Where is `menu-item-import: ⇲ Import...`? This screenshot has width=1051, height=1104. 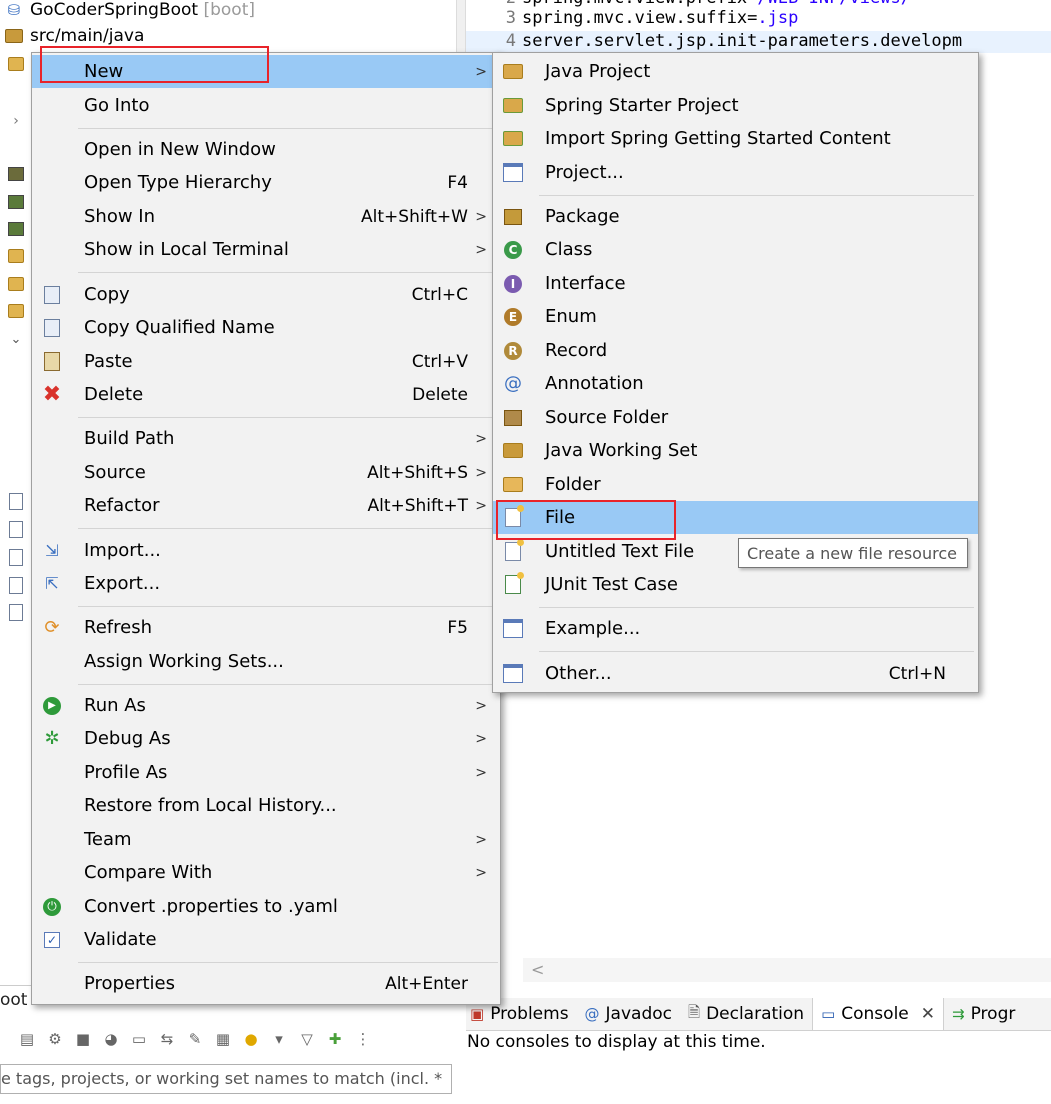 menu-item-import: ⇲ Import... is located at coordinates (266, 550).